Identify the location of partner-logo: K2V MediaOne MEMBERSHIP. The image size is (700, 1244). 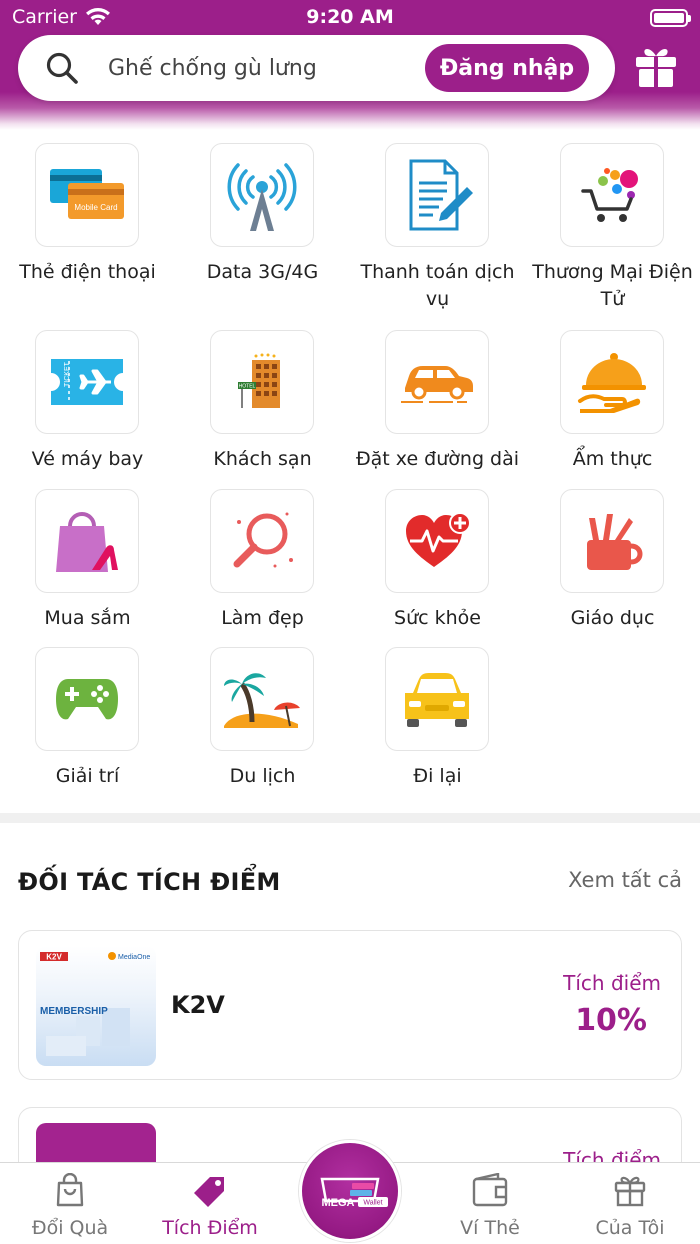
(96, 1006).